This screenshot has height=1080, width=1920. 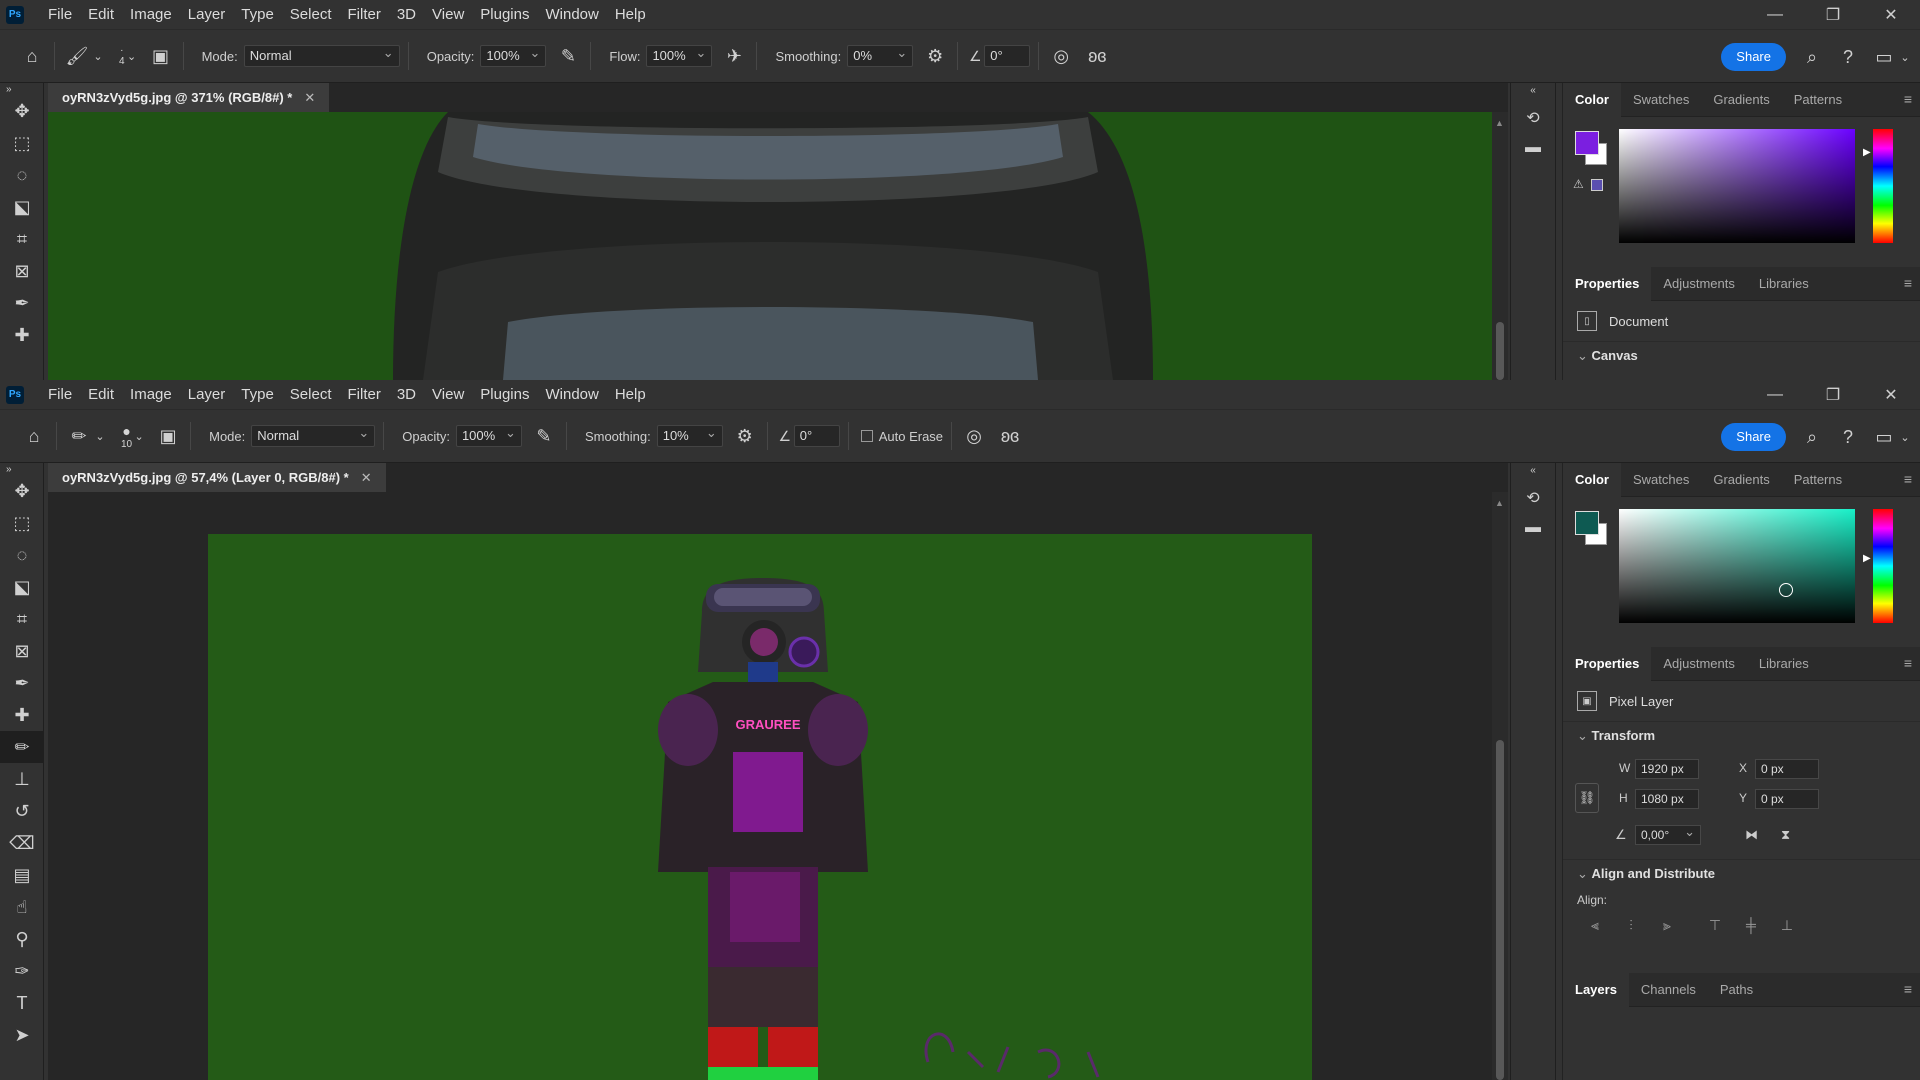 What do you see at coordinates (60, 394) in the screenshot?
I see `menu-file: File` at bounding box center [60, 394].